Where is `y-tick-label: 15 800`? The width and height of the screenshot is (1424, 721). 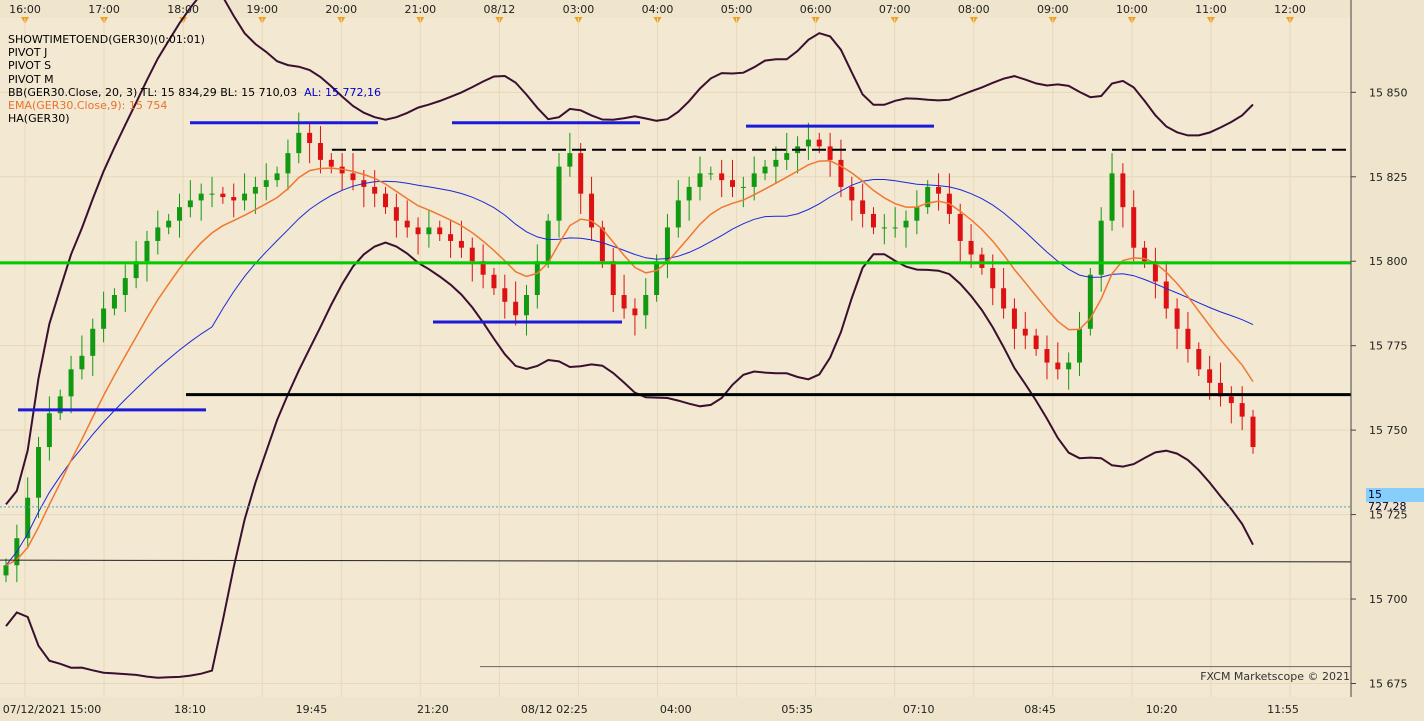
y-tick-label: 15 800 is located at coordinates (1388, 261).